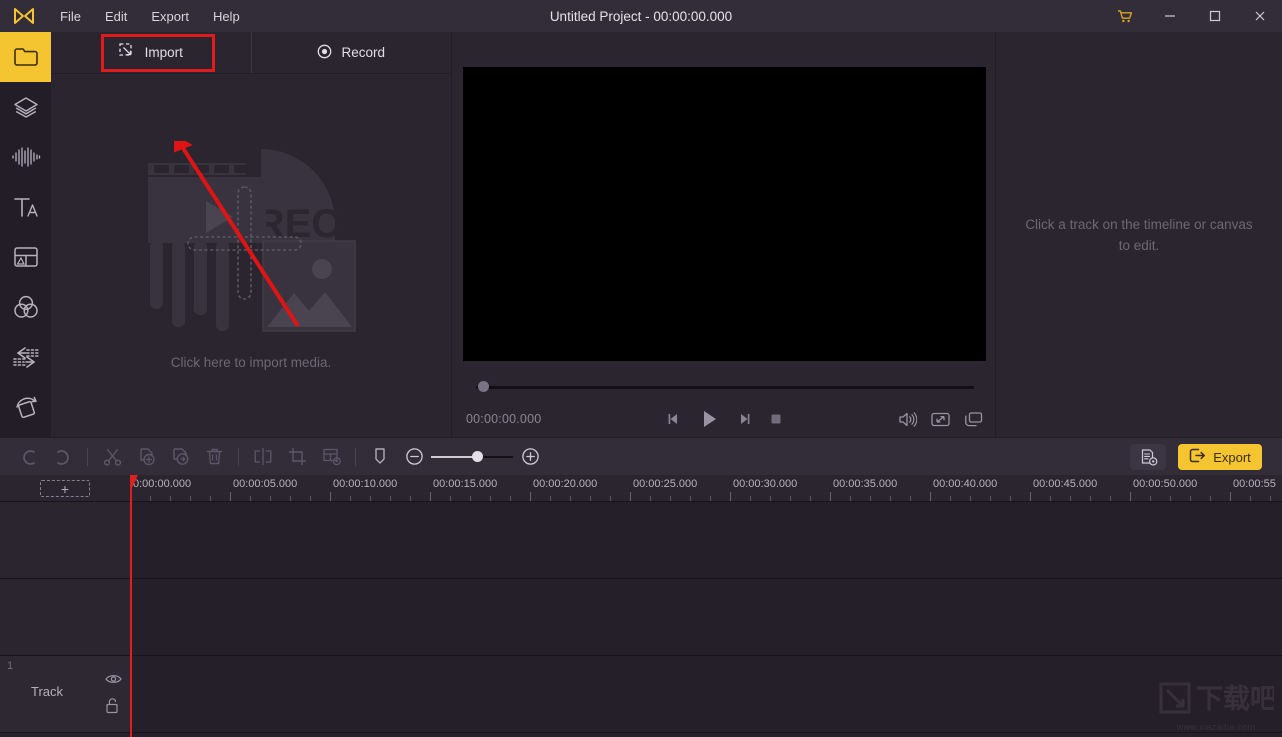  I want to click on duplicate-button, so click(180, 457).